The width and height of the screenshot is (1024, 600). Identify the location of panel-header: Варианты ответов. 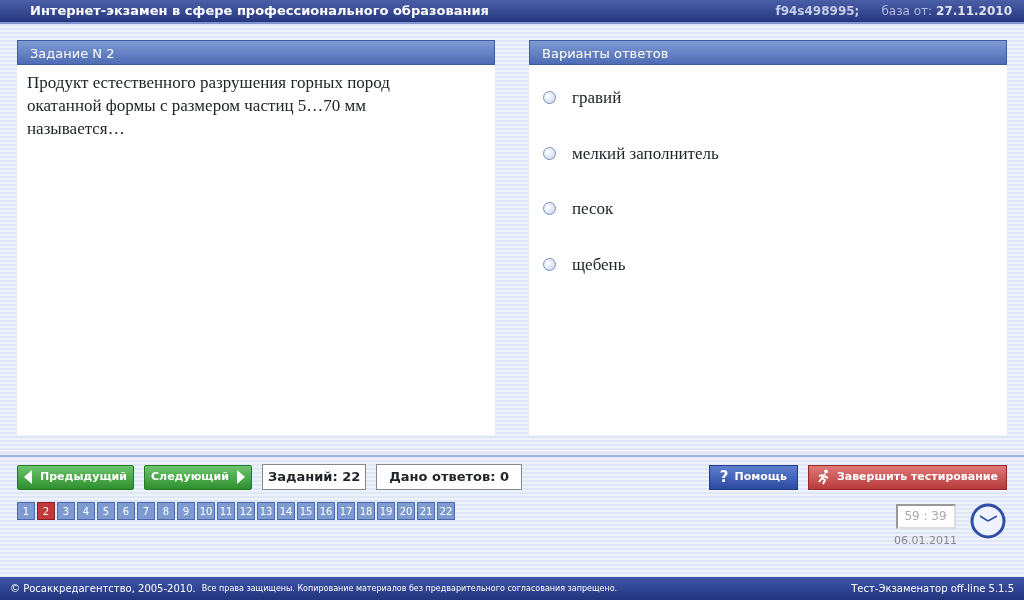
(768, 52).